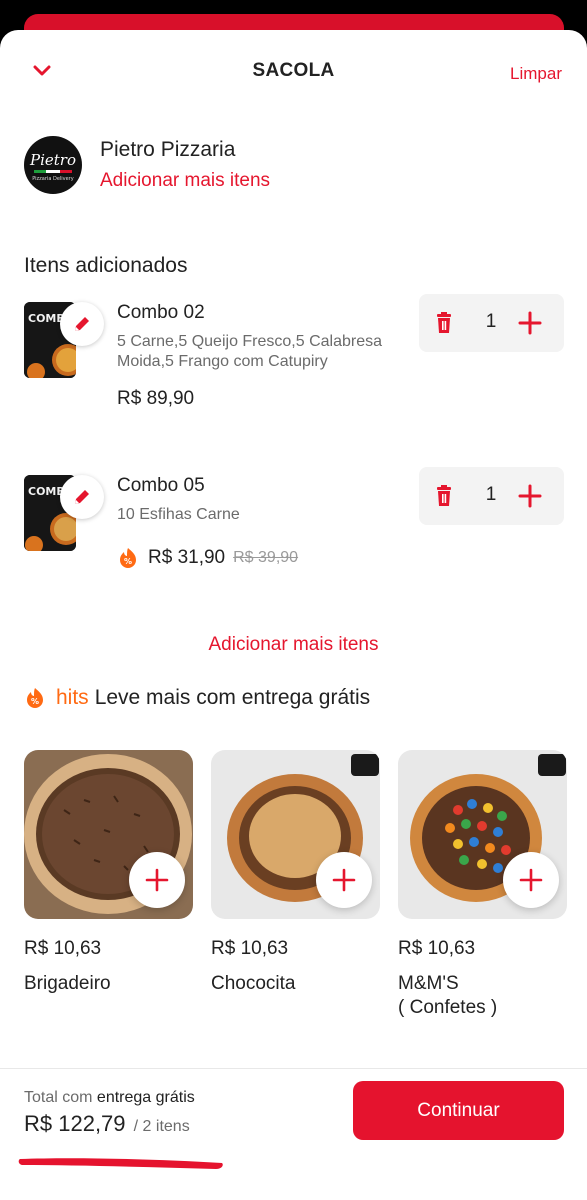  Describe the element at coordinates (168, 149) in the screenshot. I see `store-name: Pietro Pizzaria` at that location.